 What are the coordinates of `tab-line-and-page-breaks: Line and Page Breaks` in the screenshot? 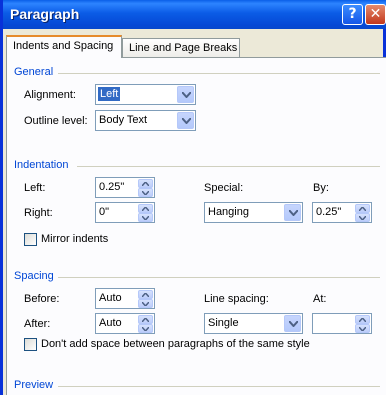 It's located at (181, 48).